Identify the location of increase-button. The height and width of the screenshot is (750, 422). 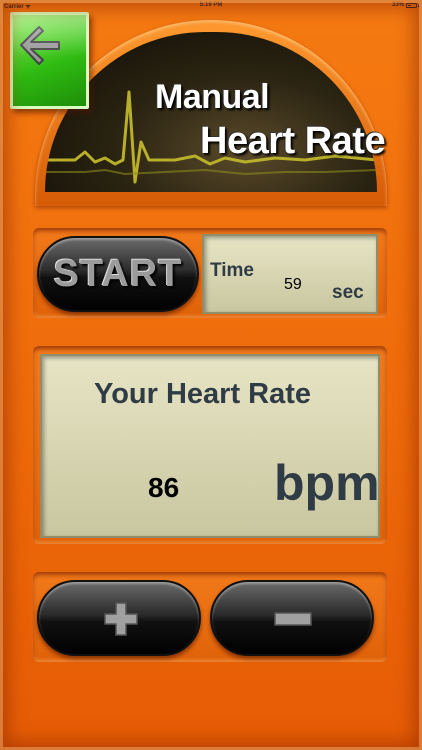
(119, 618).